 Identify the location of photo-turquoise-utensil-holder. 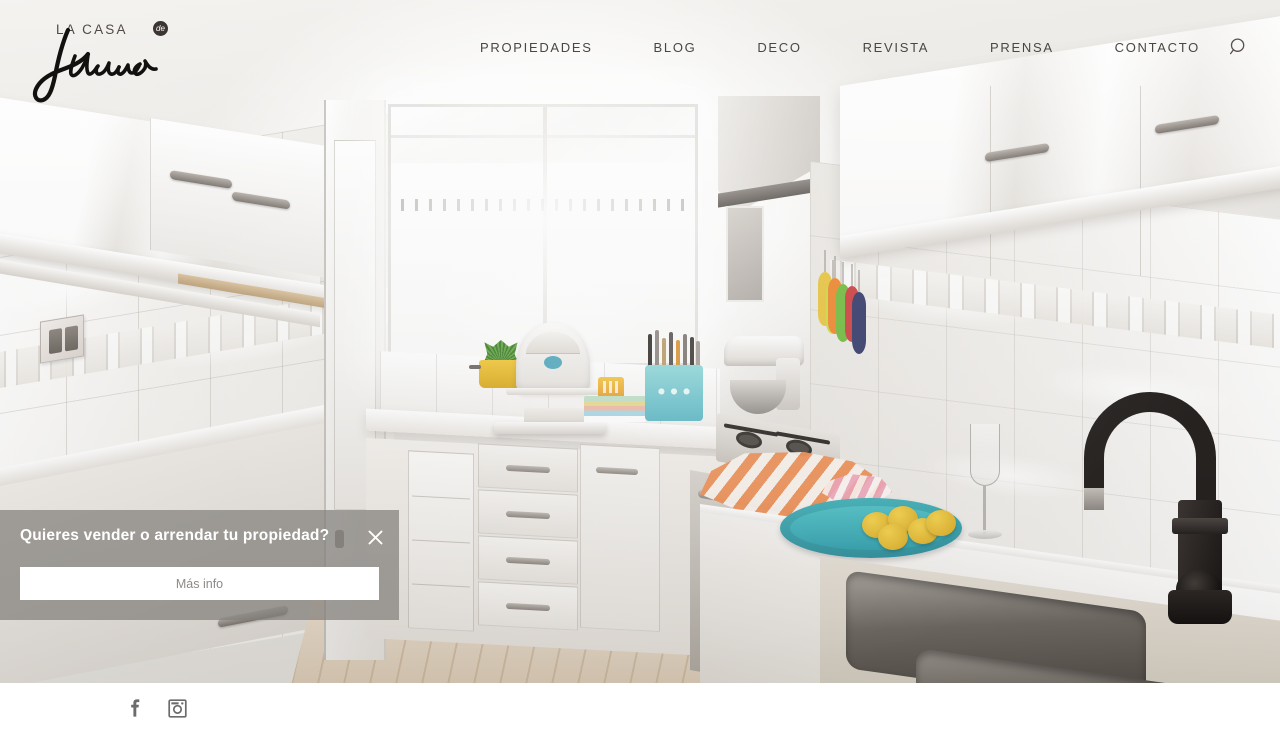
(674, 393).